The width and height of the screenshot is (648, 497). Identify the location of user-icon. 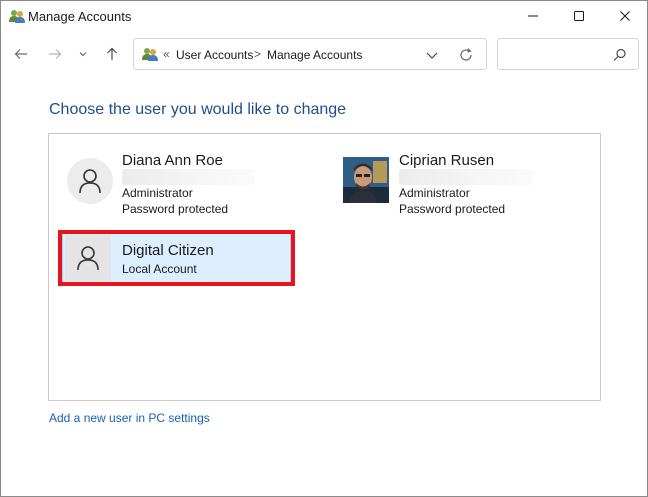
(90, 181).